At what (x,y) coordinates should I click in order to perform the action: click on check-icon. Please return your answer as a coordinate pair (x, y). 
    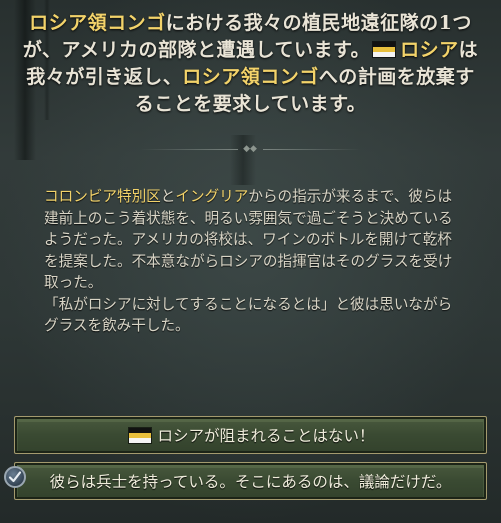
    Looking at the image, I should click on (15, 477).